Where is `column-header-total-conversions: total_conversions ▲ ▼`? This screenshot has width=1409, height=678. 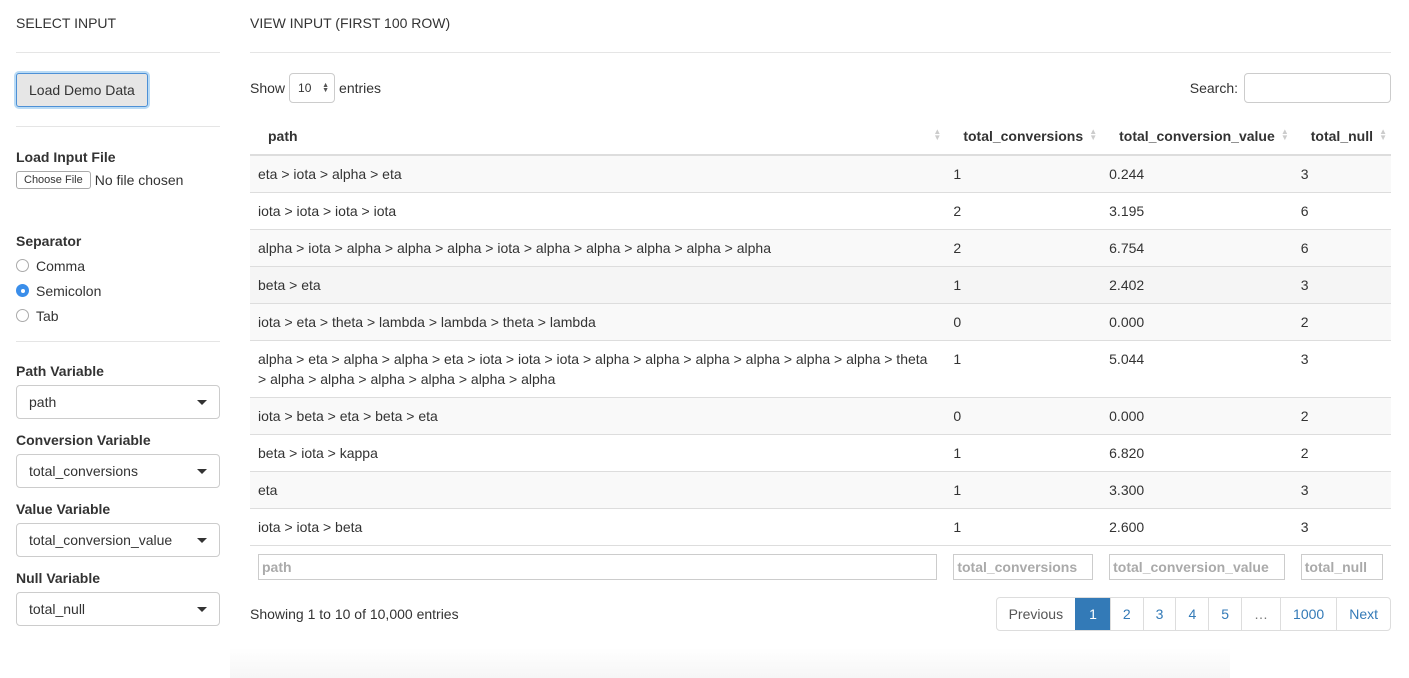
column-header-total-conversions: total_conversions ▲ ▼ is located at coordinates (1023, 136).